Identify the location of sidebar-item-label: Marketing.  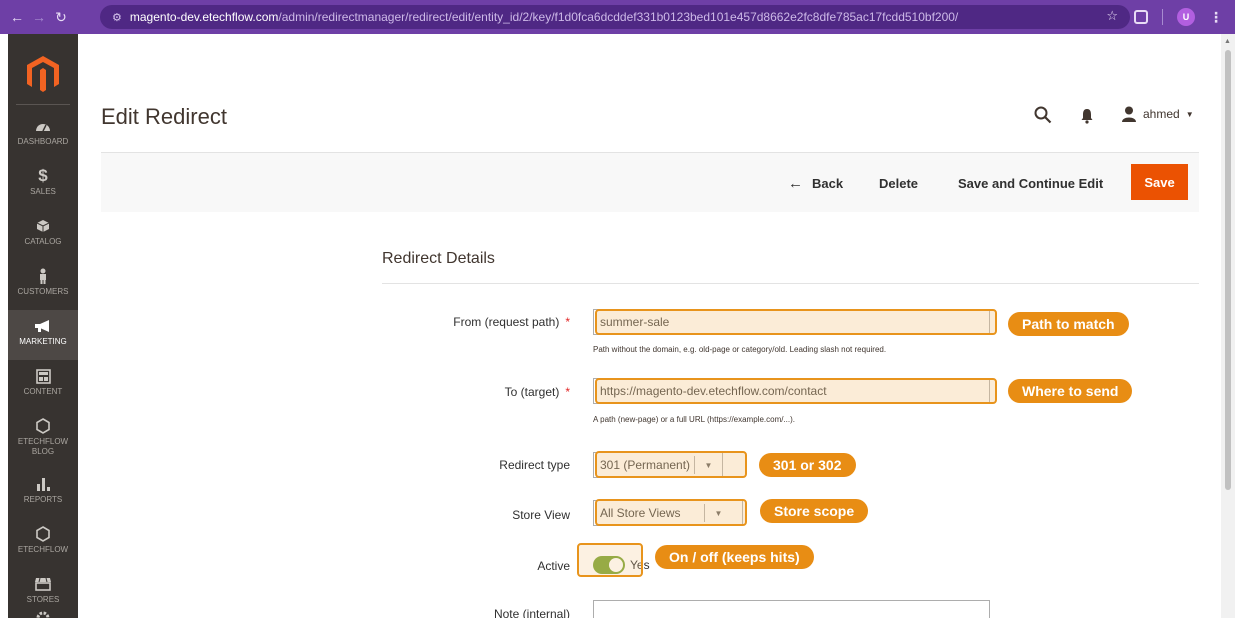
(43, 341).